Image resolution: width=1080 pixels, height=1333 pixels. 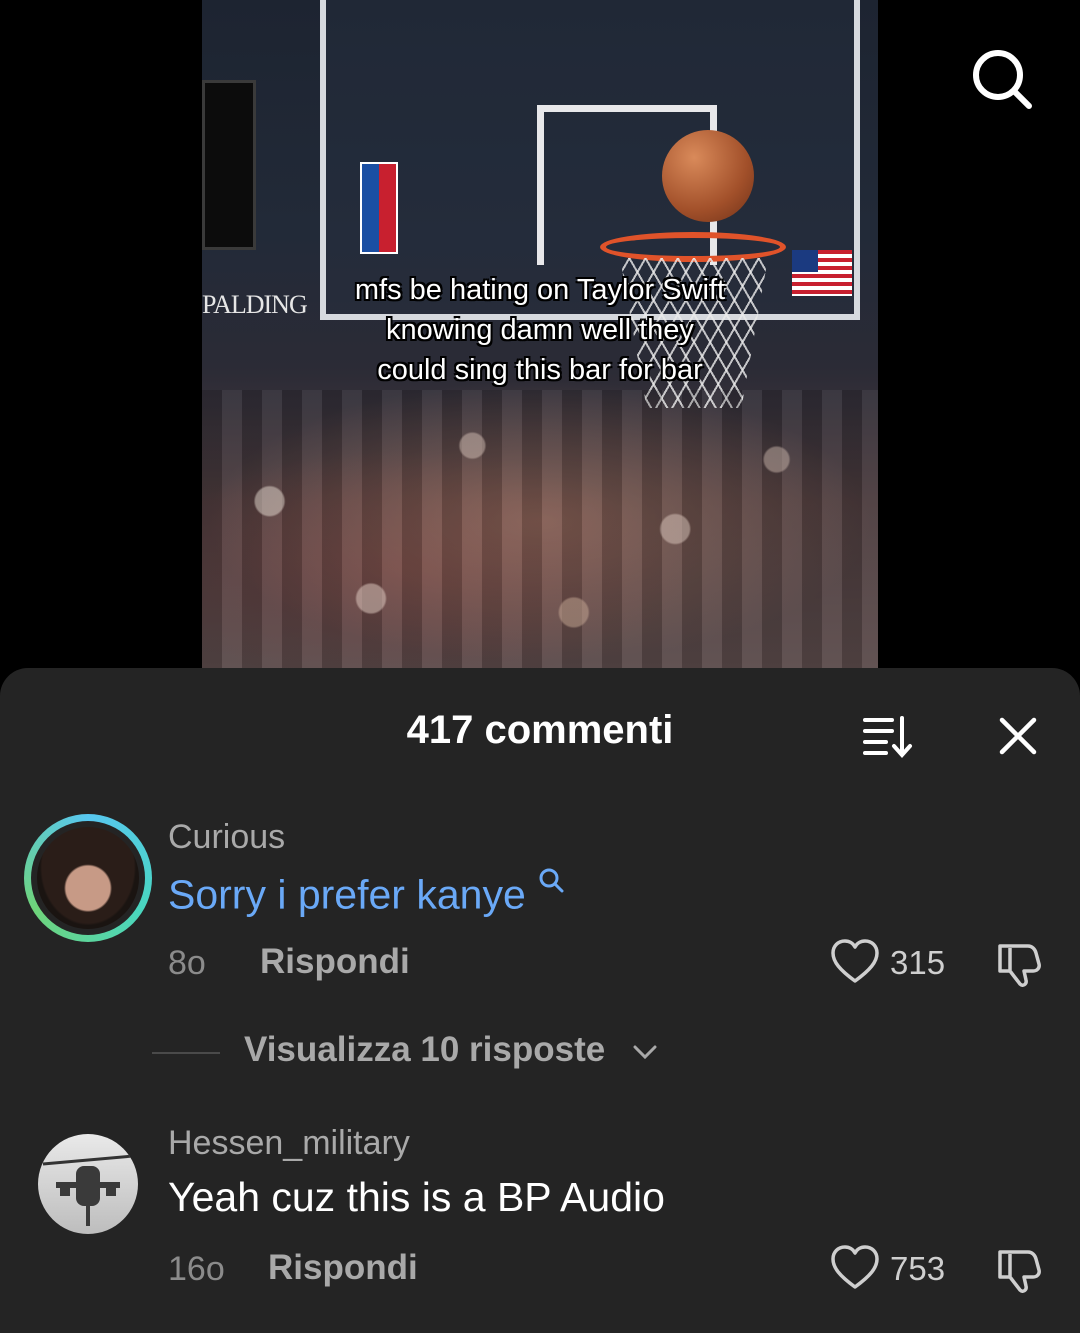 What do you see at coordinates (645, 1052) in the screenshot?
I see `chevron-down-icon` at bounding box center [645, 1052].